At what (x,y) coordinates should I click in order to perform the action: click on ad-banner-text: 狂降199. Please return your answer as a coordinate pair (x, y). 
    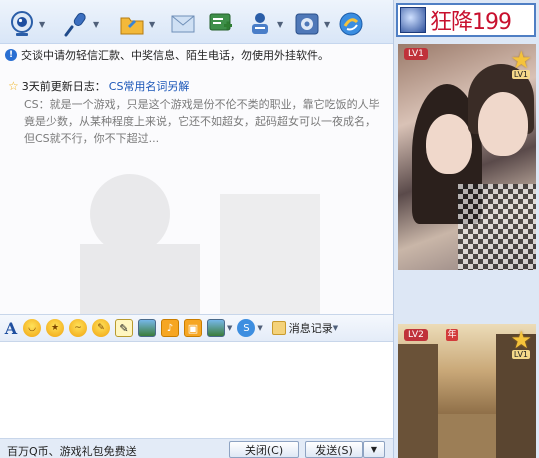
    Looking at the image, I should click on (471, 22).